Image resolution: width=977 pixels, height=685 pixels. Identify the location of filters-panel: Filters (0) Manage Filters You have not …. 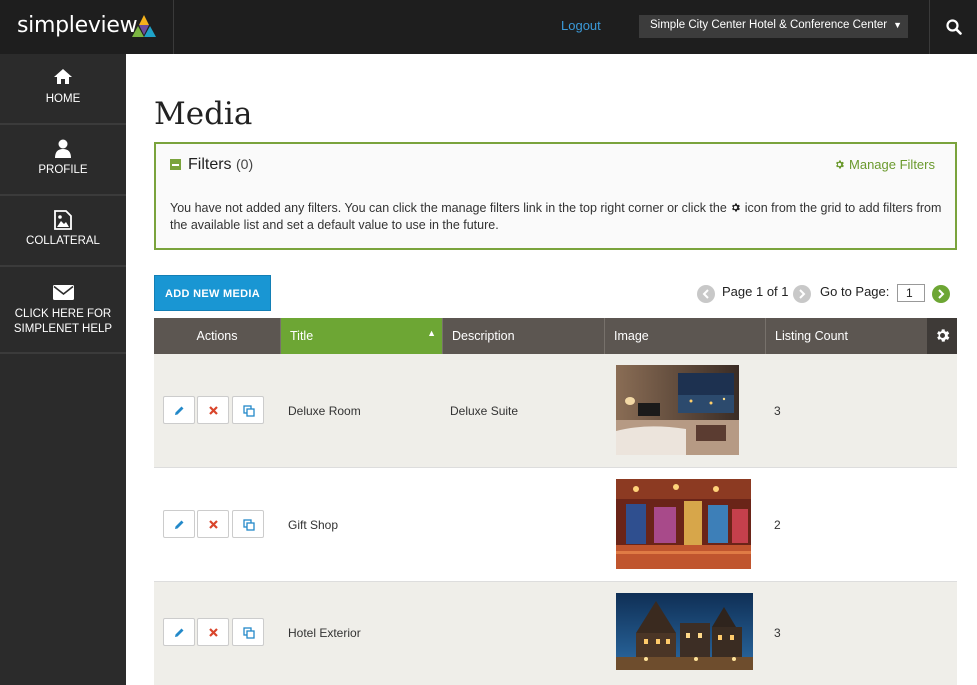
(555, 196).